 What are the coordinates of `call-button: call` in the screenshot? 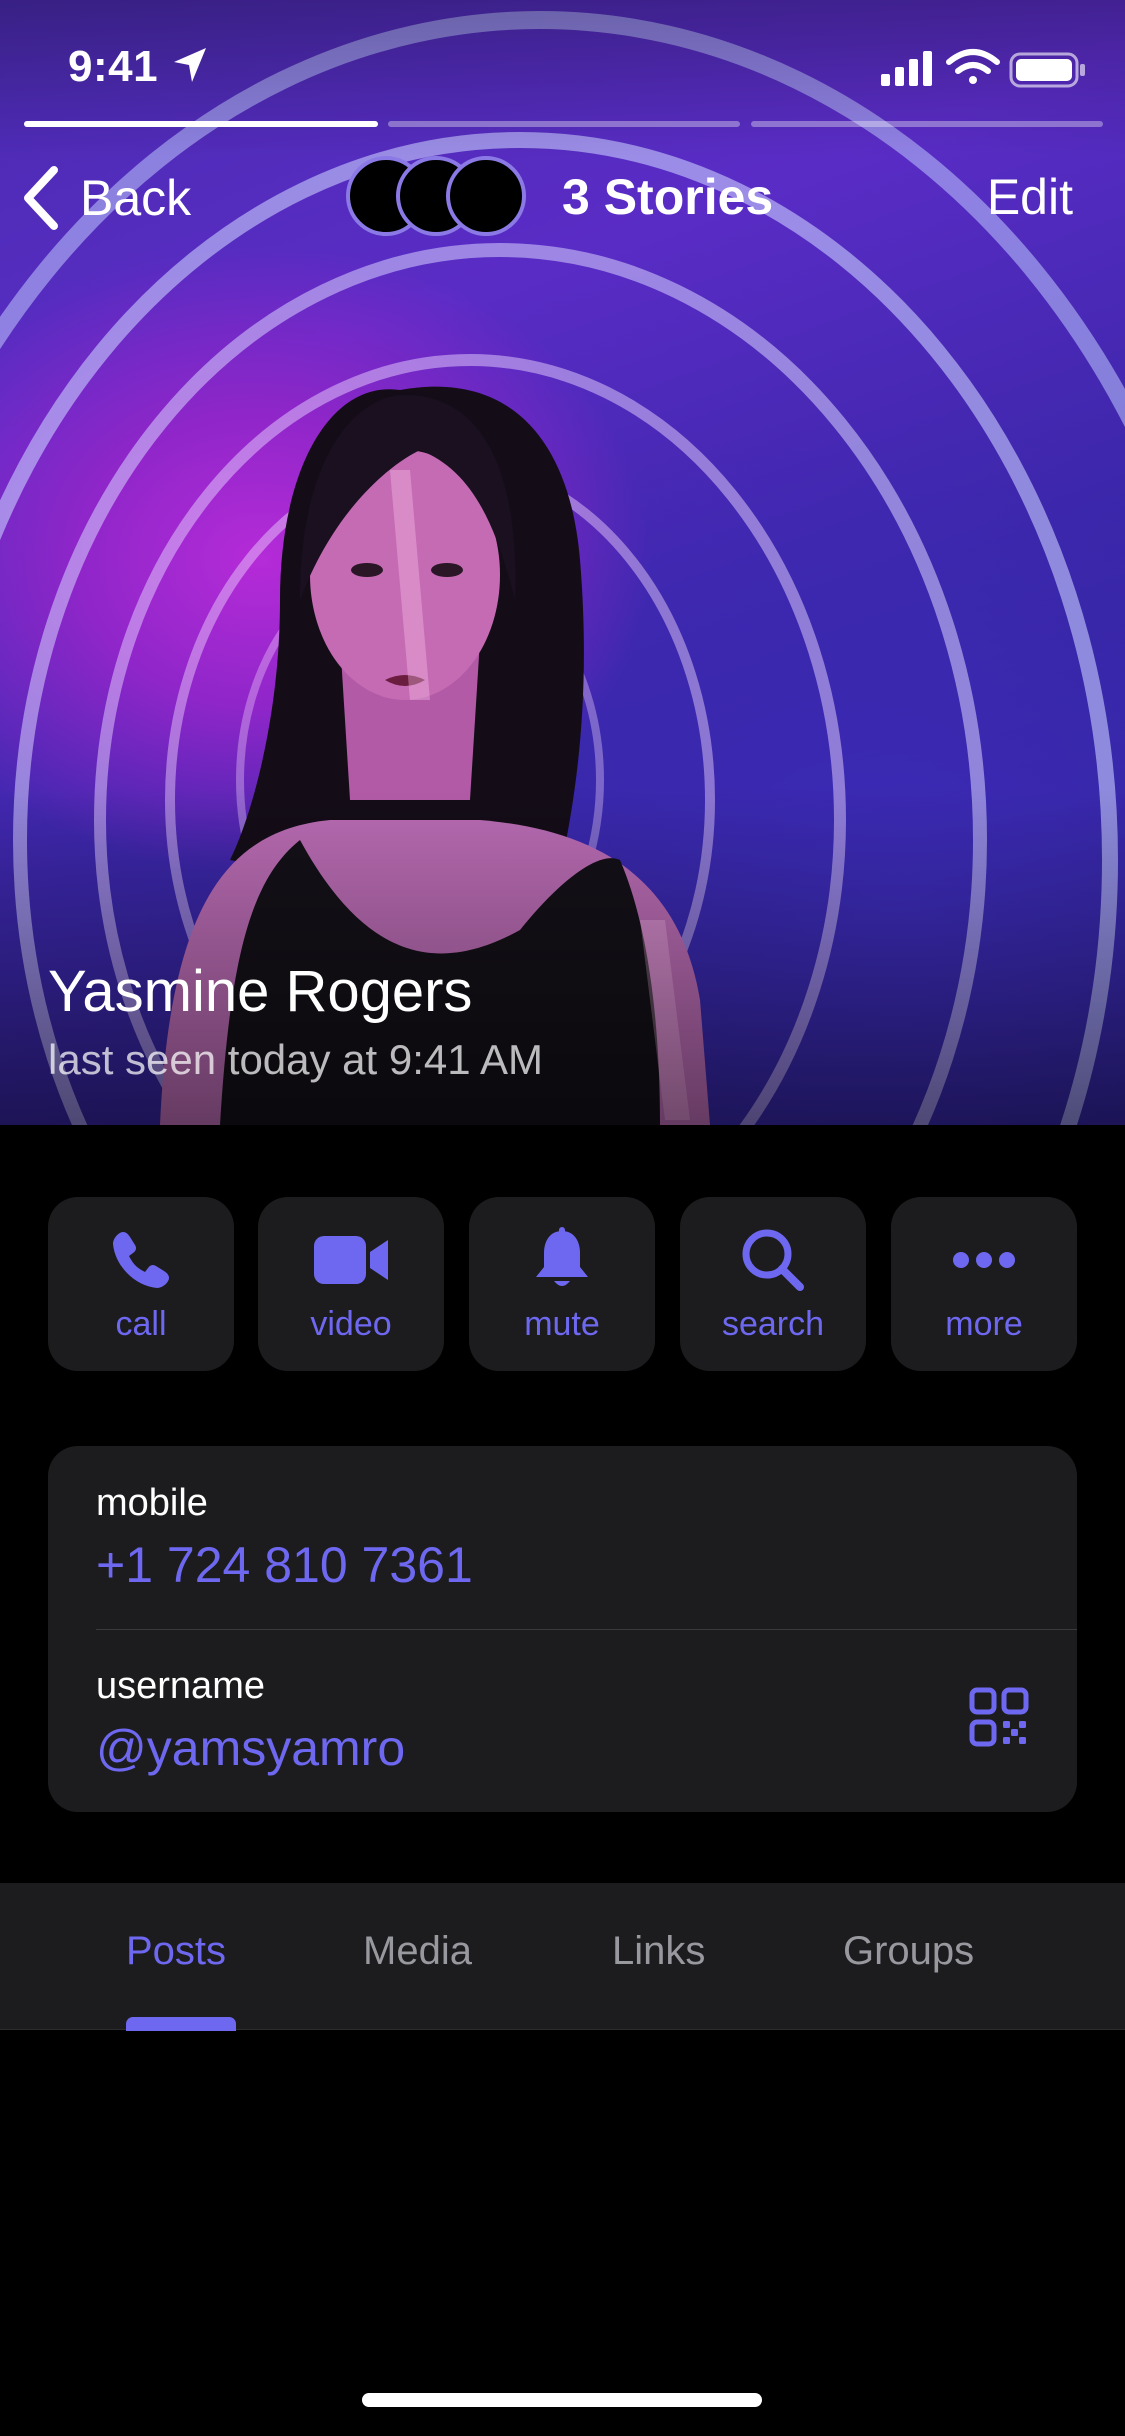 It's located at (141, 1284).